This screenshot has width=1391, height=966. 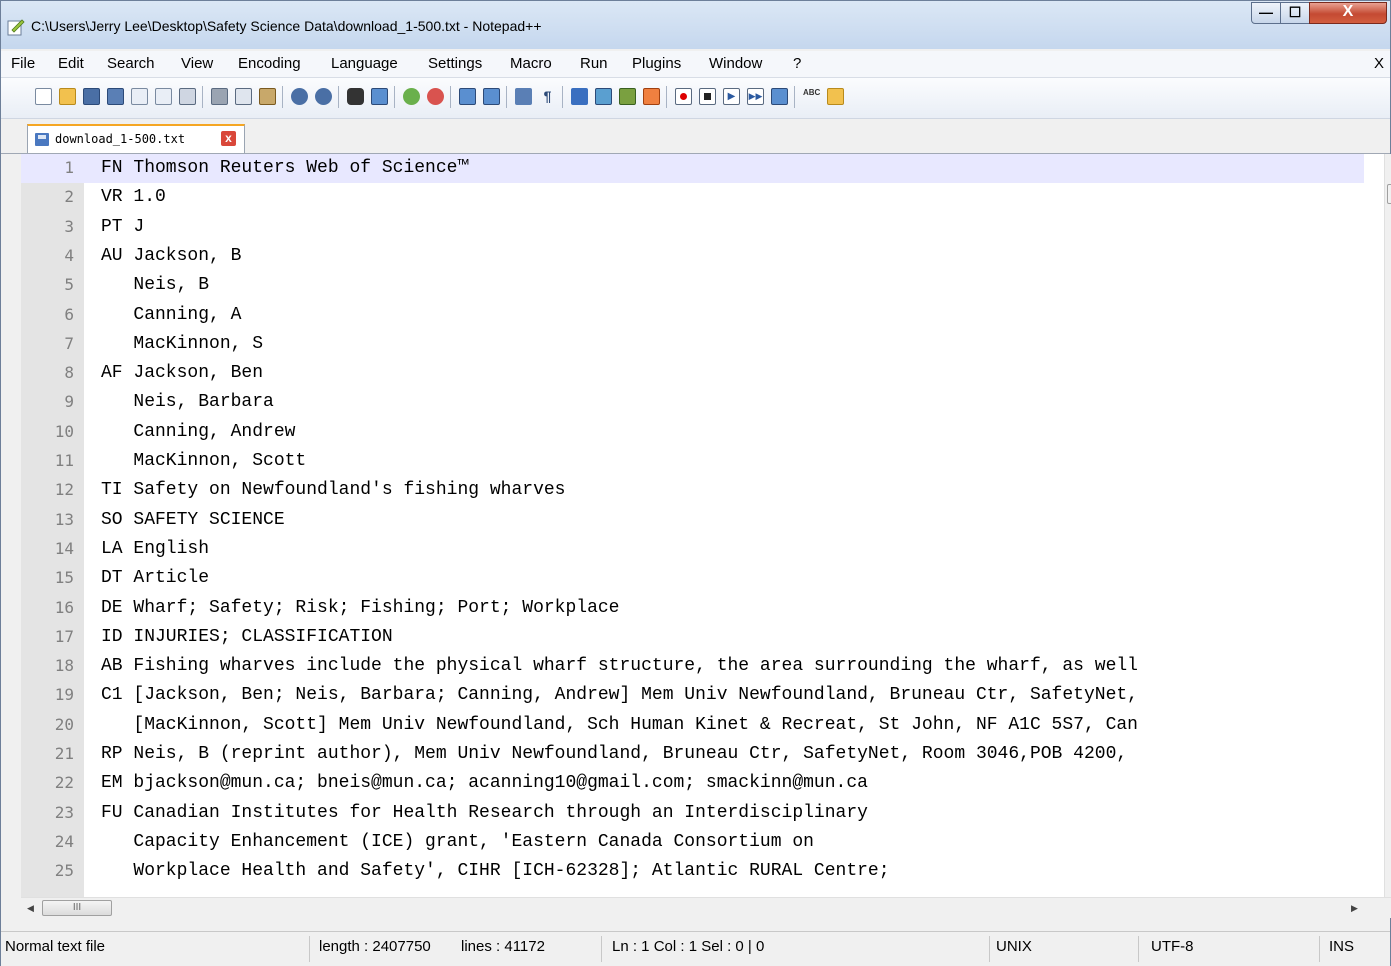 I want to click on sync-vertical-icon, so click(x=467, y=96).